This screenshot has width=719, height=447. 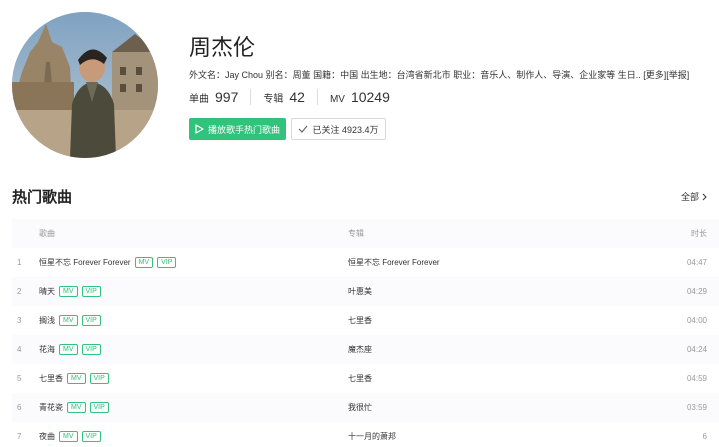 What do you see at coordinates (199, 129) in the screenshot?
I see `play-icon` at bounding box center [199, 129].